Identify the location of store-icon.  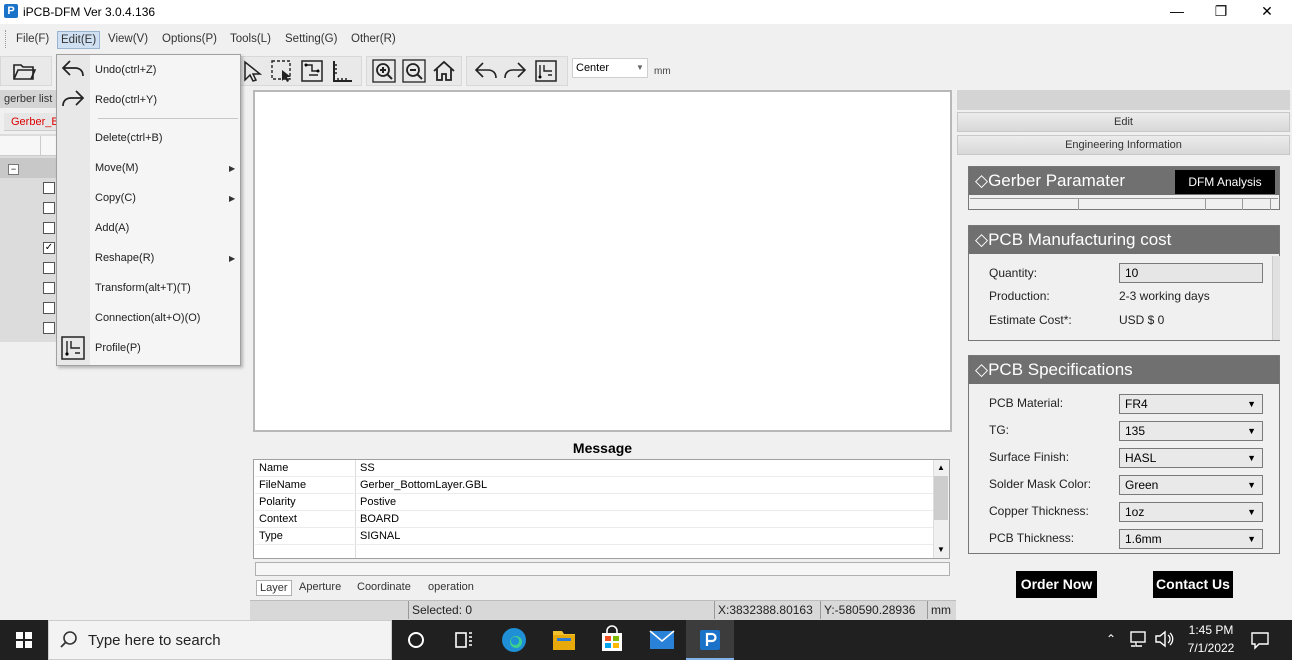
(612, 640).